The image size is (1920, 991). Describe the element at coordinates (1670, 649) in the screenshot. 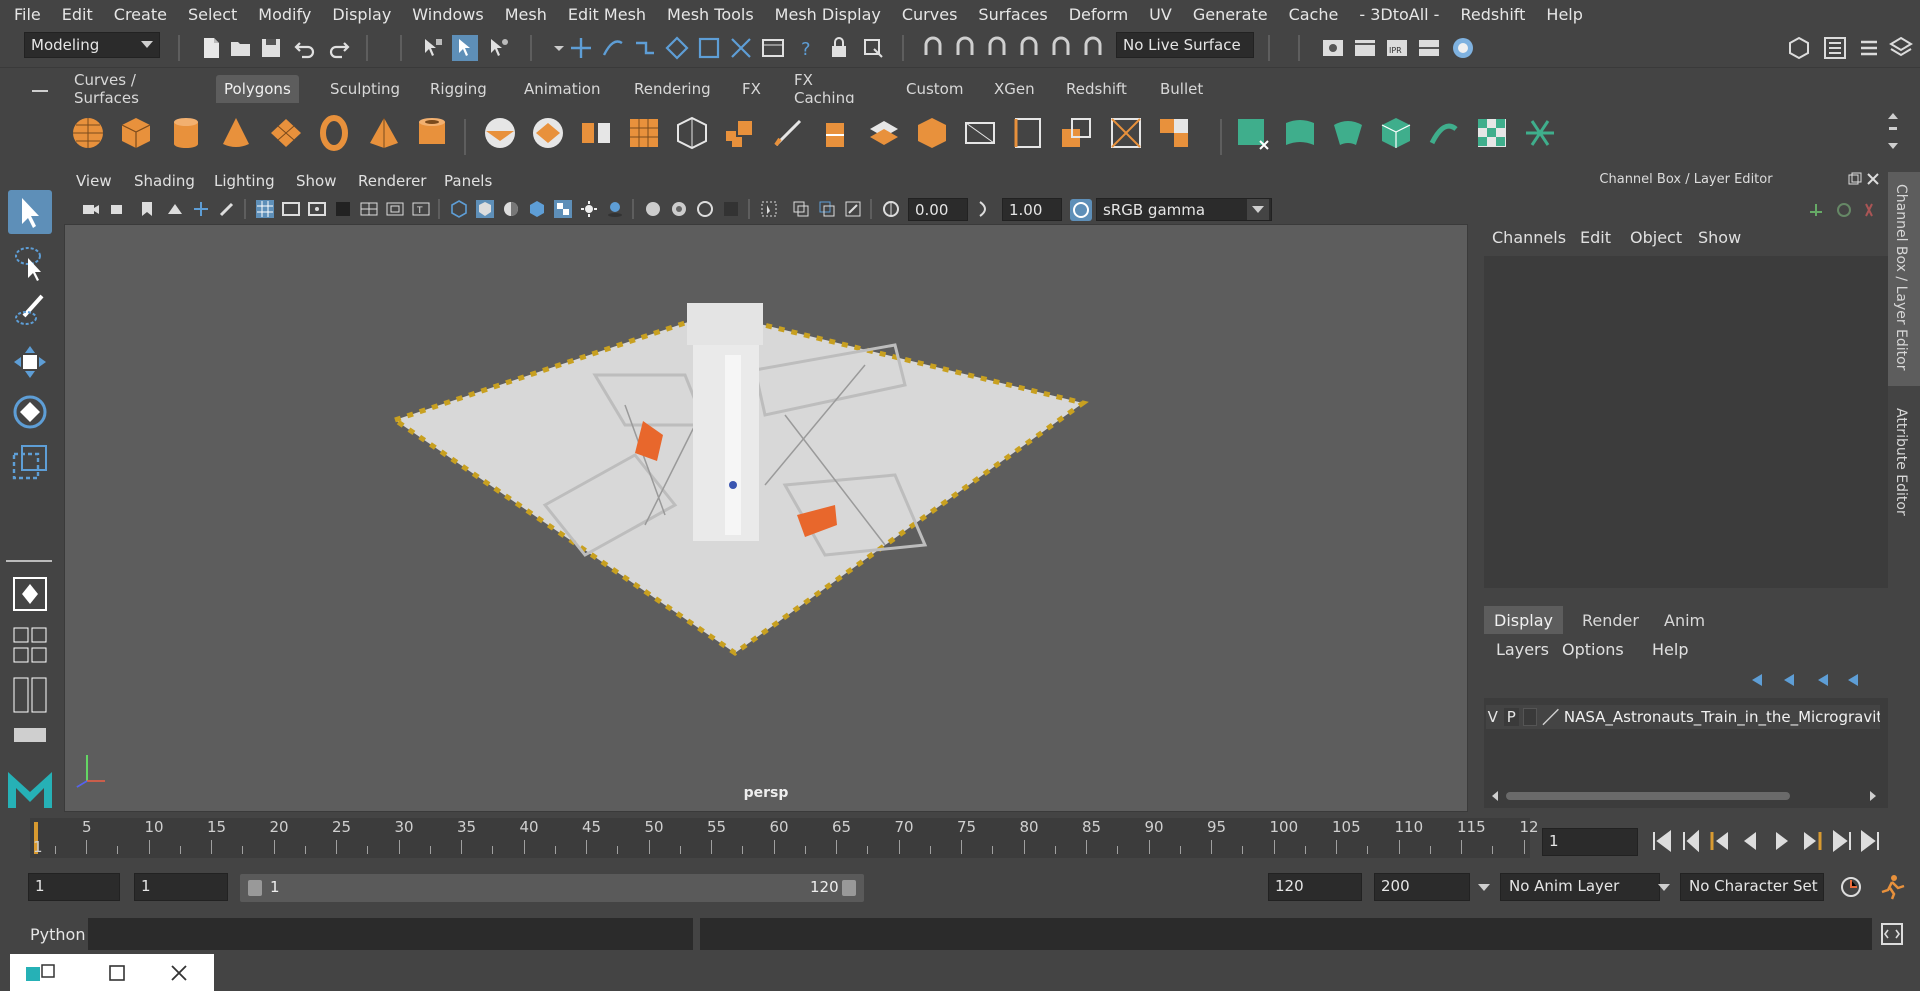

I see `le-menu-help: Help` at that location.